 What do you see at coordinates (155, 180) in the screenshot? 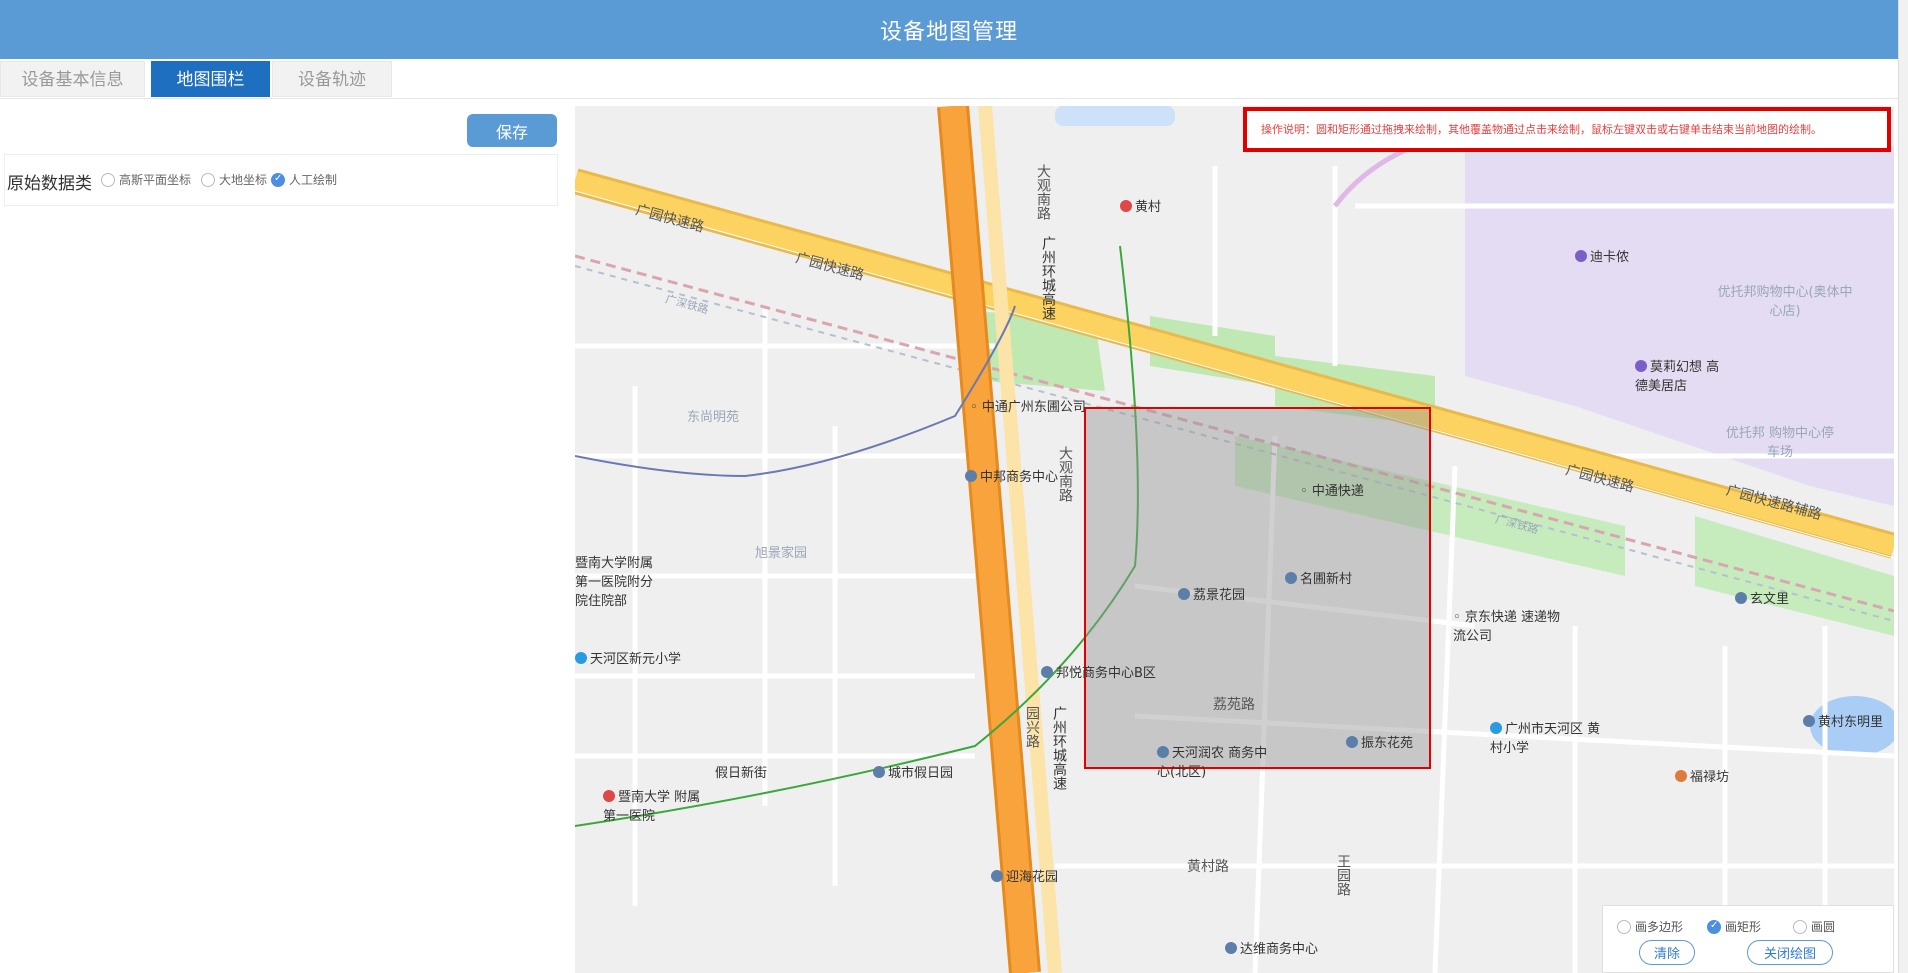
I see `radio-label: 高斯平面坐标` at bounding box center [155, 180].